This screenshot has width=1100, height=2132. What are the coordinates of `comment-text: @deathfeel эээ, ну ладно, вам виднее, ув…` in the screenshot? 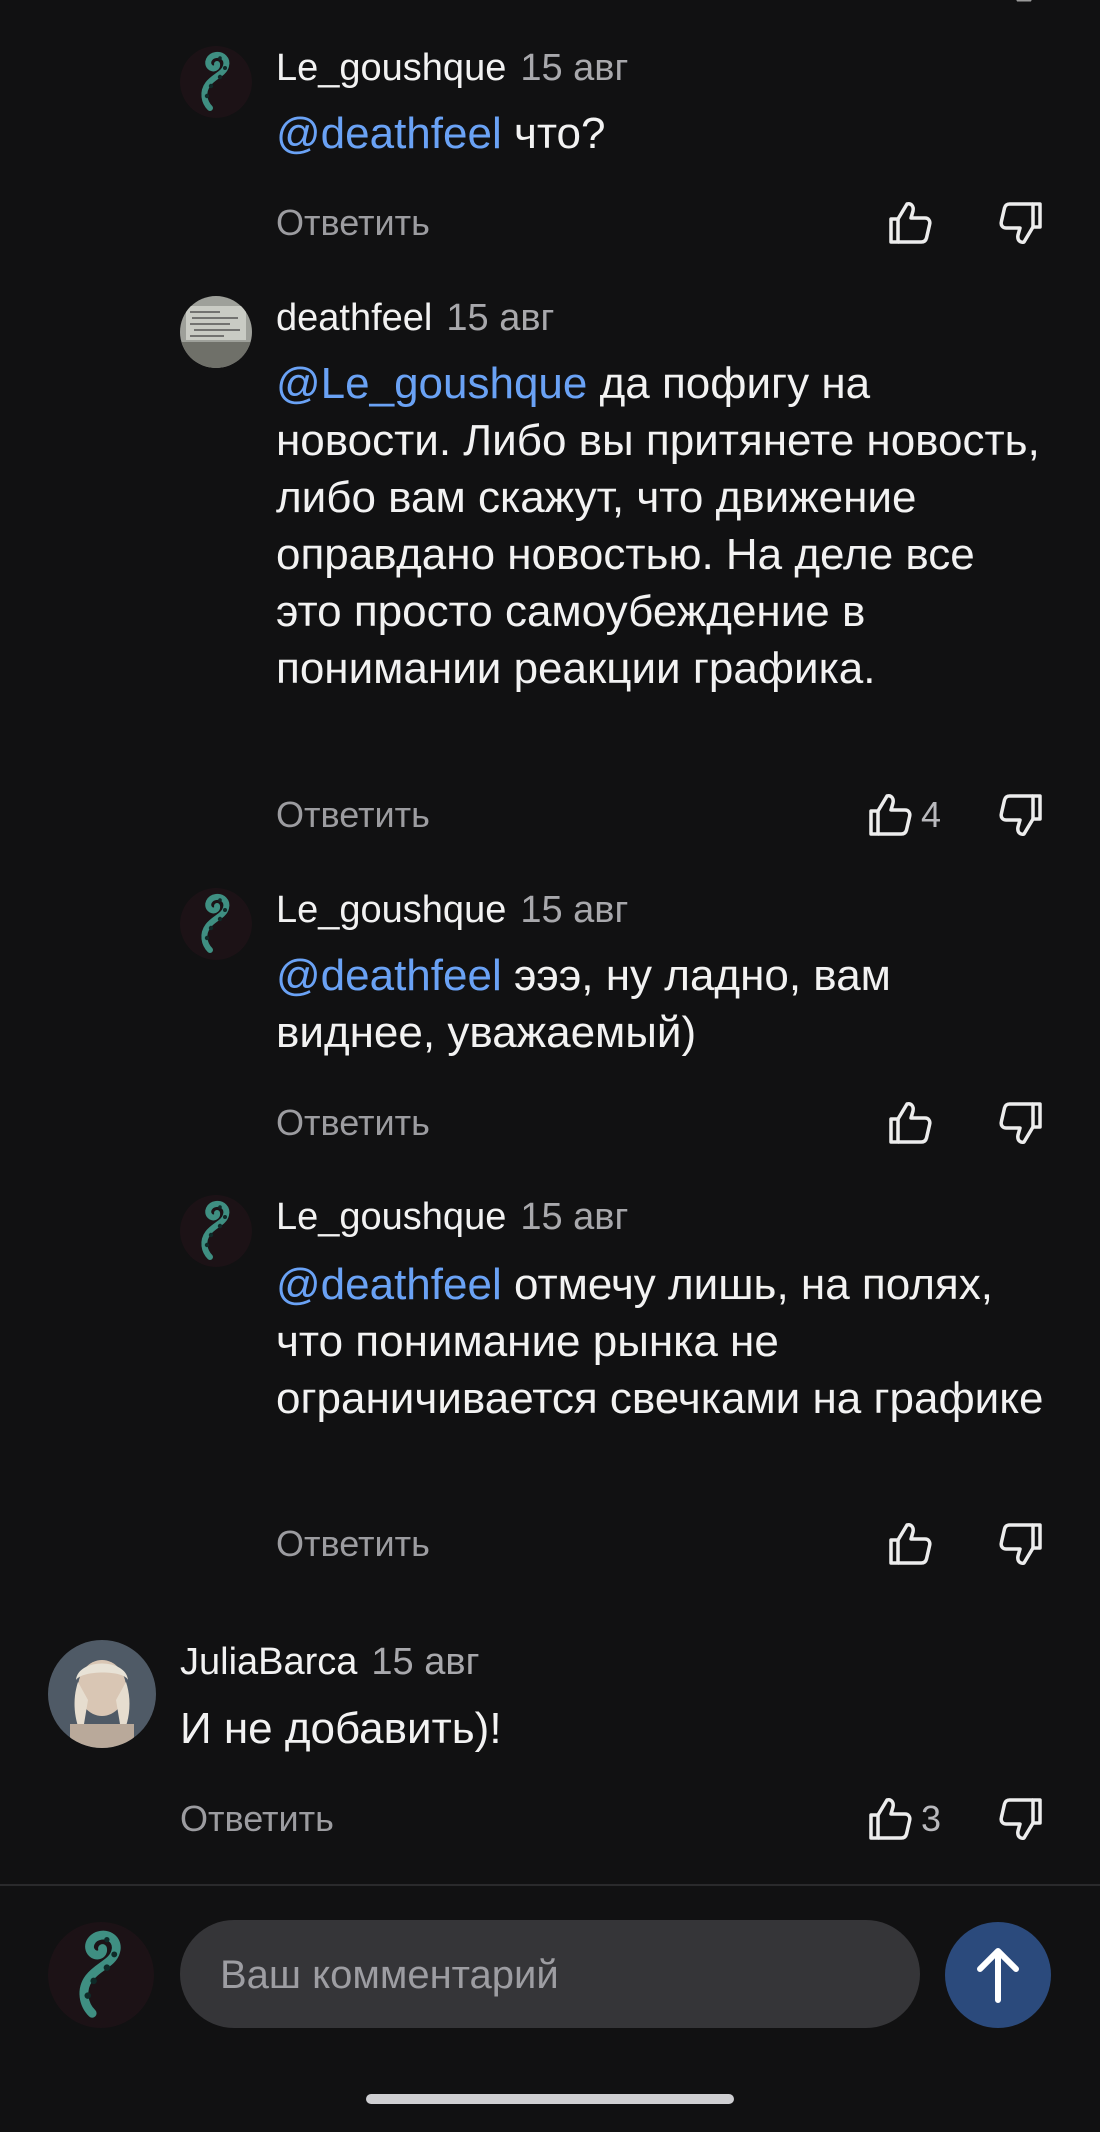 It's located at (646, 1004).